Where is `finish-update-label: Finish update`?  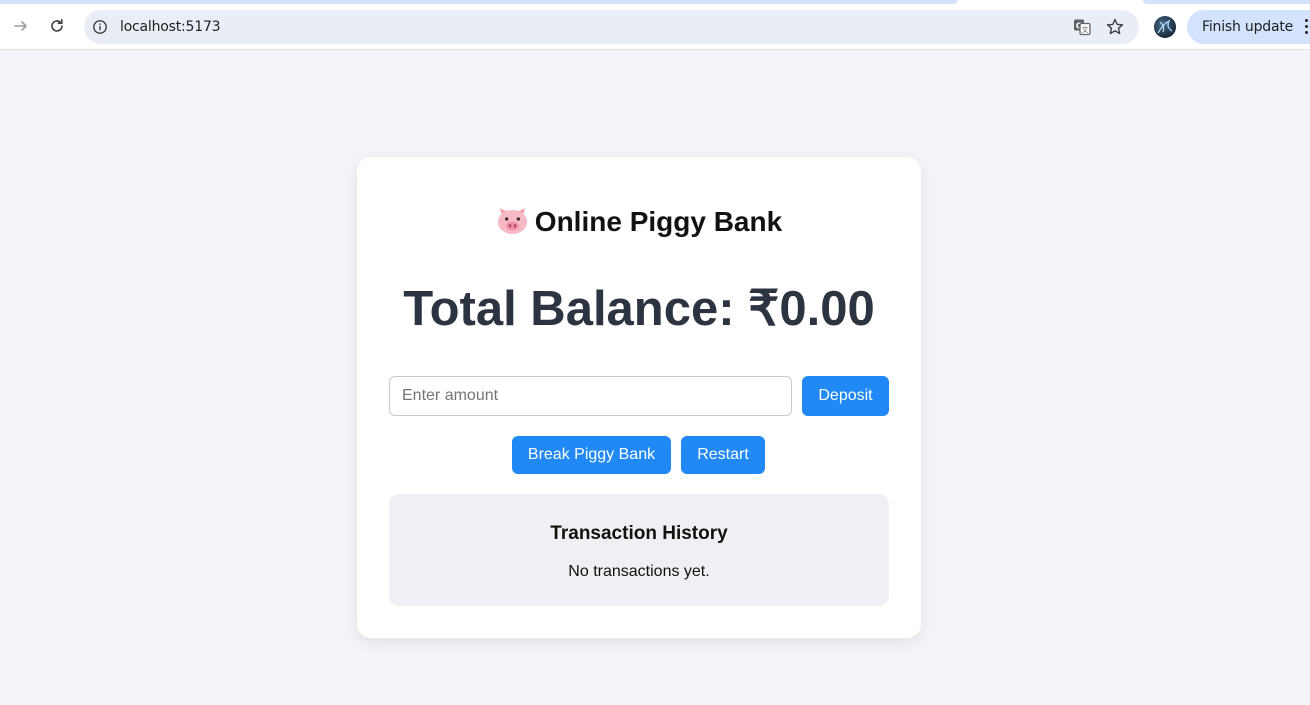 finish-update-label: Finish update is located at coordinates (1248, 27).